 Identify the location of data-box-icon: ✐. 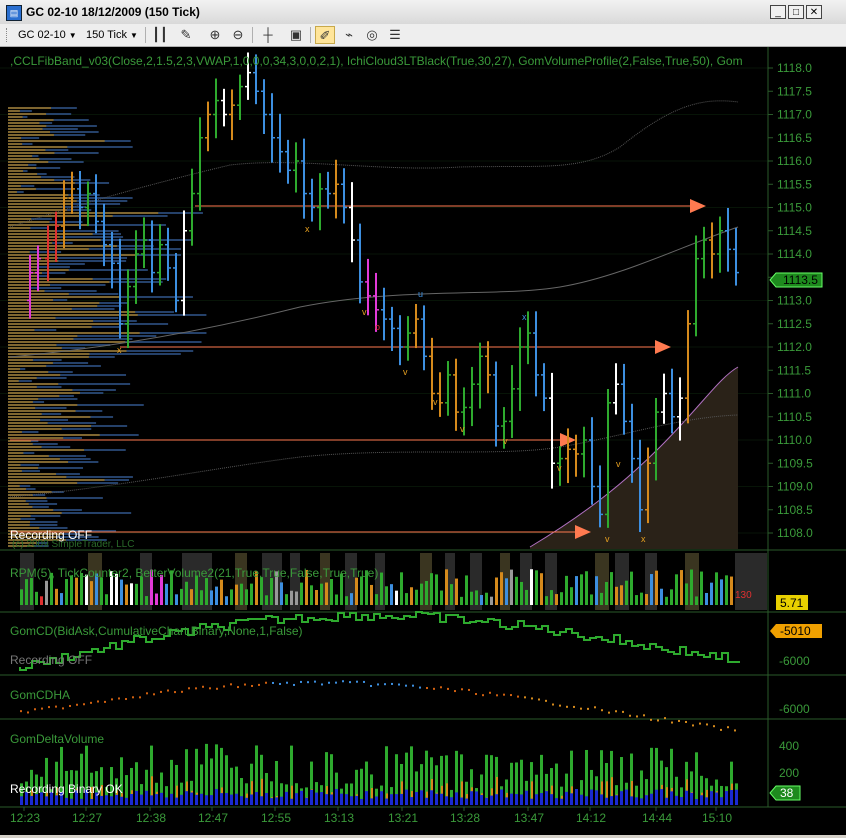
(325, 35).